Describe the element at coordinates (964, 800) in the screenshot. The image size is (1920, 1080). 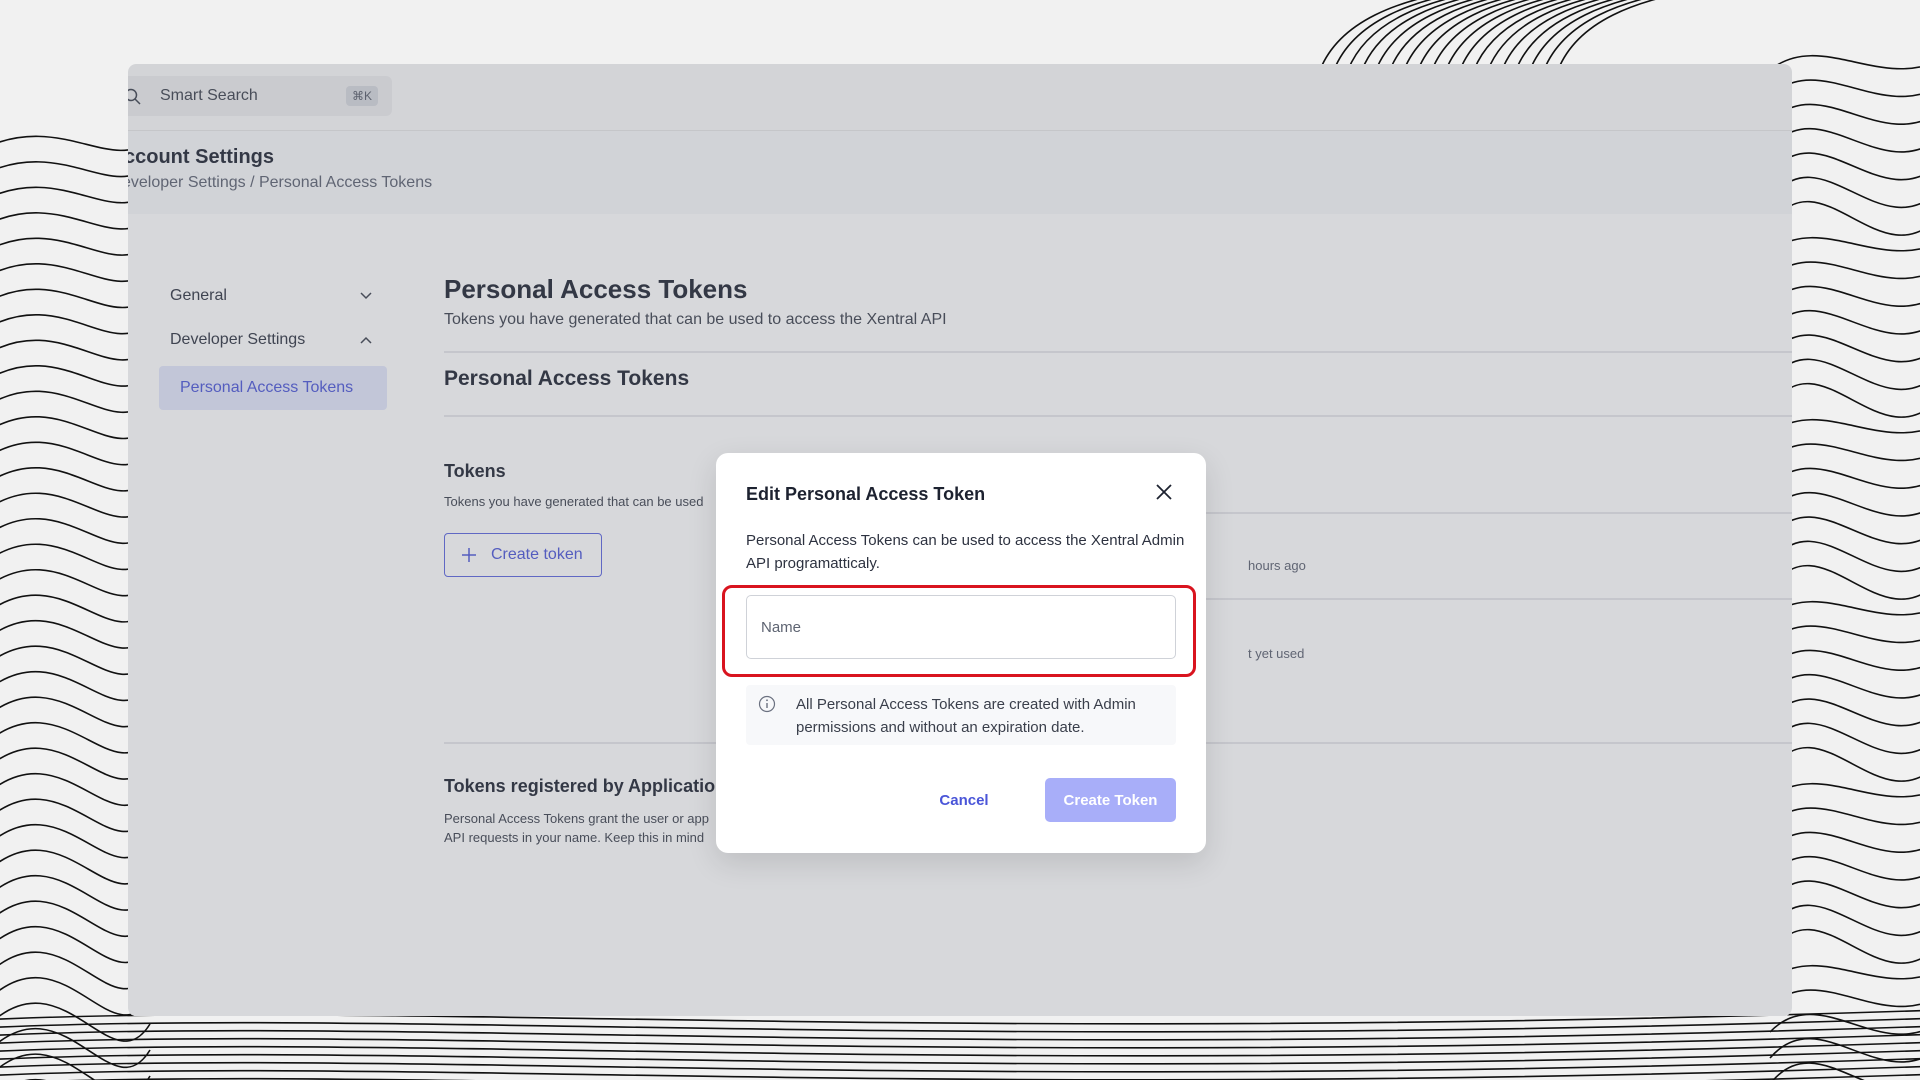
I see `cancel-button: Cancel` at that location.